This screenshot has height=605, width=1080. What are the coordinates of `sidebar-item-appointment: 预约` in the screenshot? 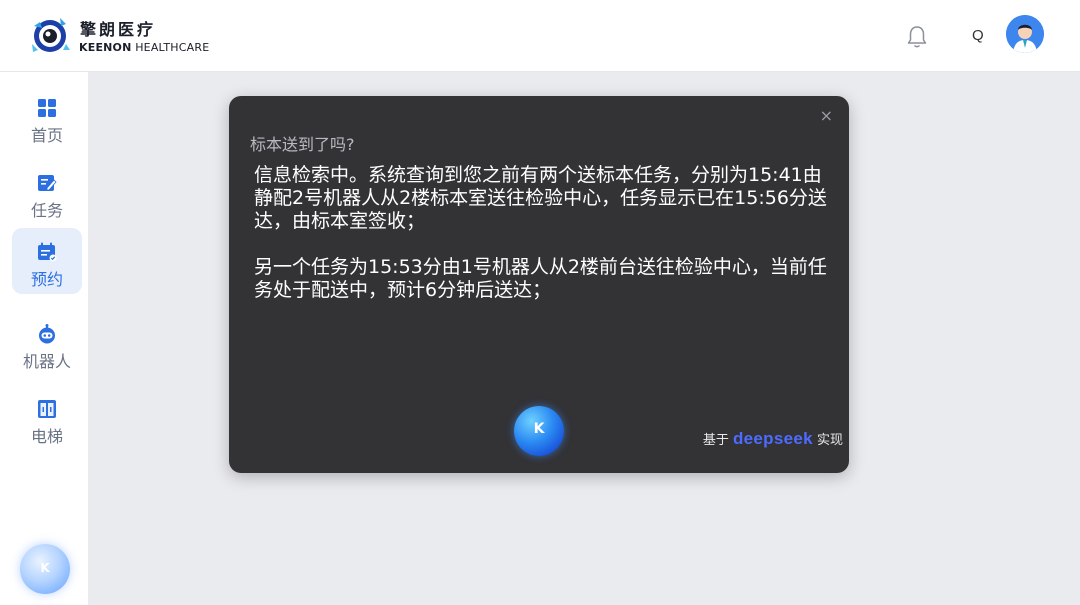 It's located at (47, 261).